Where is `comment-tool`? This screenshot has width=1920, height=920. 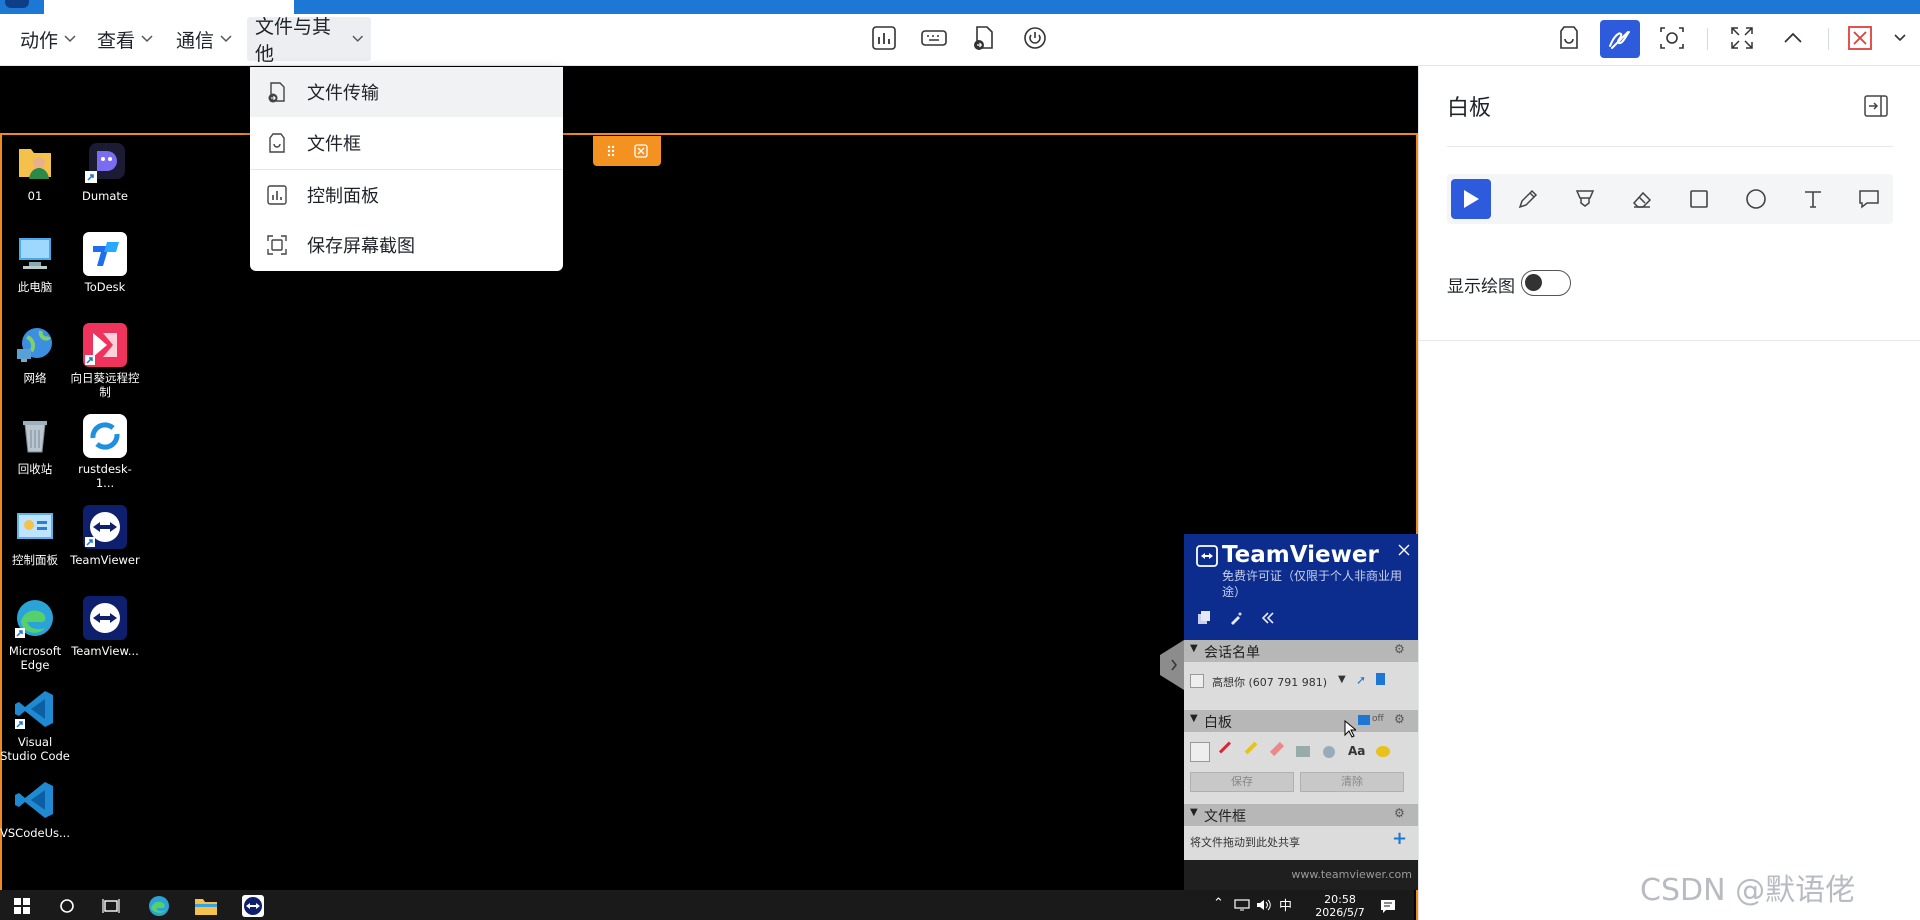
comment-tool is located at coordinates (1869, 199).